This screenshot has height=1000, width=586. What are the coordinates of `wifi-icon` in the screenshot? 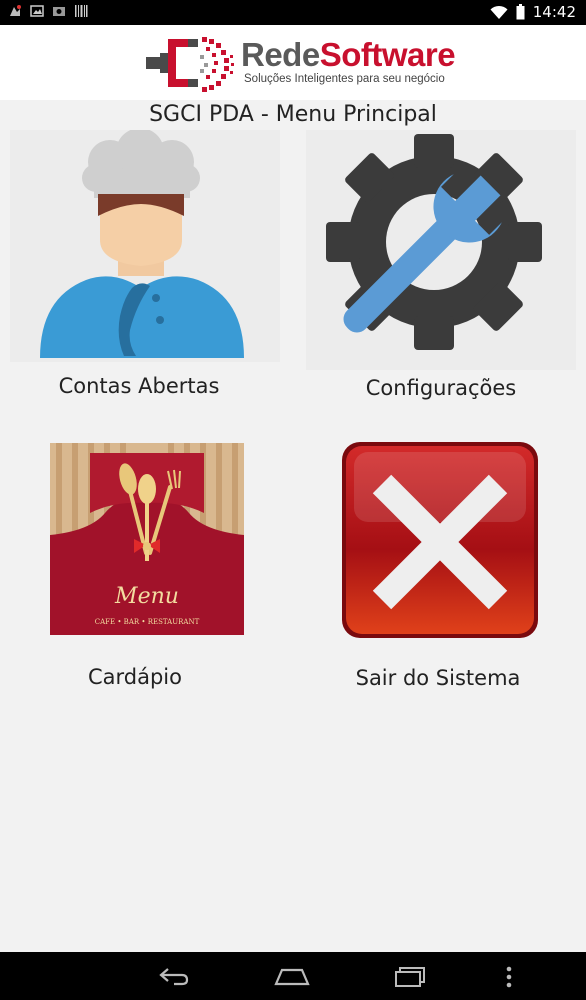 It's located at (499, 12).